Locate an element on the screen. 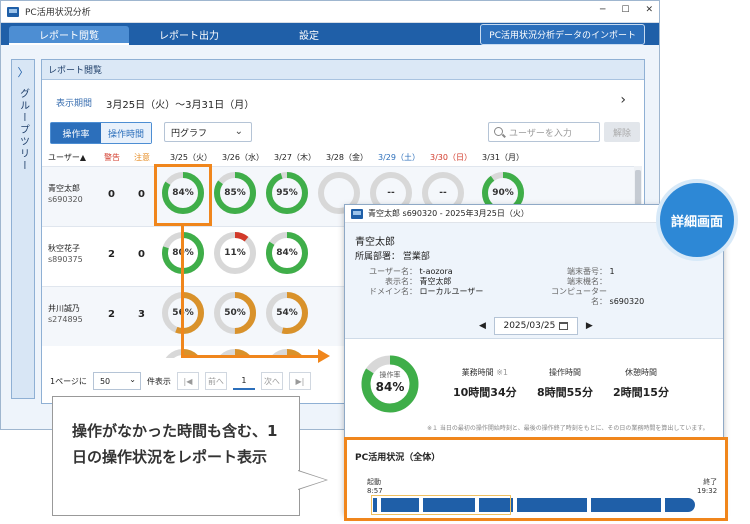  sidebar-label: グループツリー is located at coordinates (23, 130).